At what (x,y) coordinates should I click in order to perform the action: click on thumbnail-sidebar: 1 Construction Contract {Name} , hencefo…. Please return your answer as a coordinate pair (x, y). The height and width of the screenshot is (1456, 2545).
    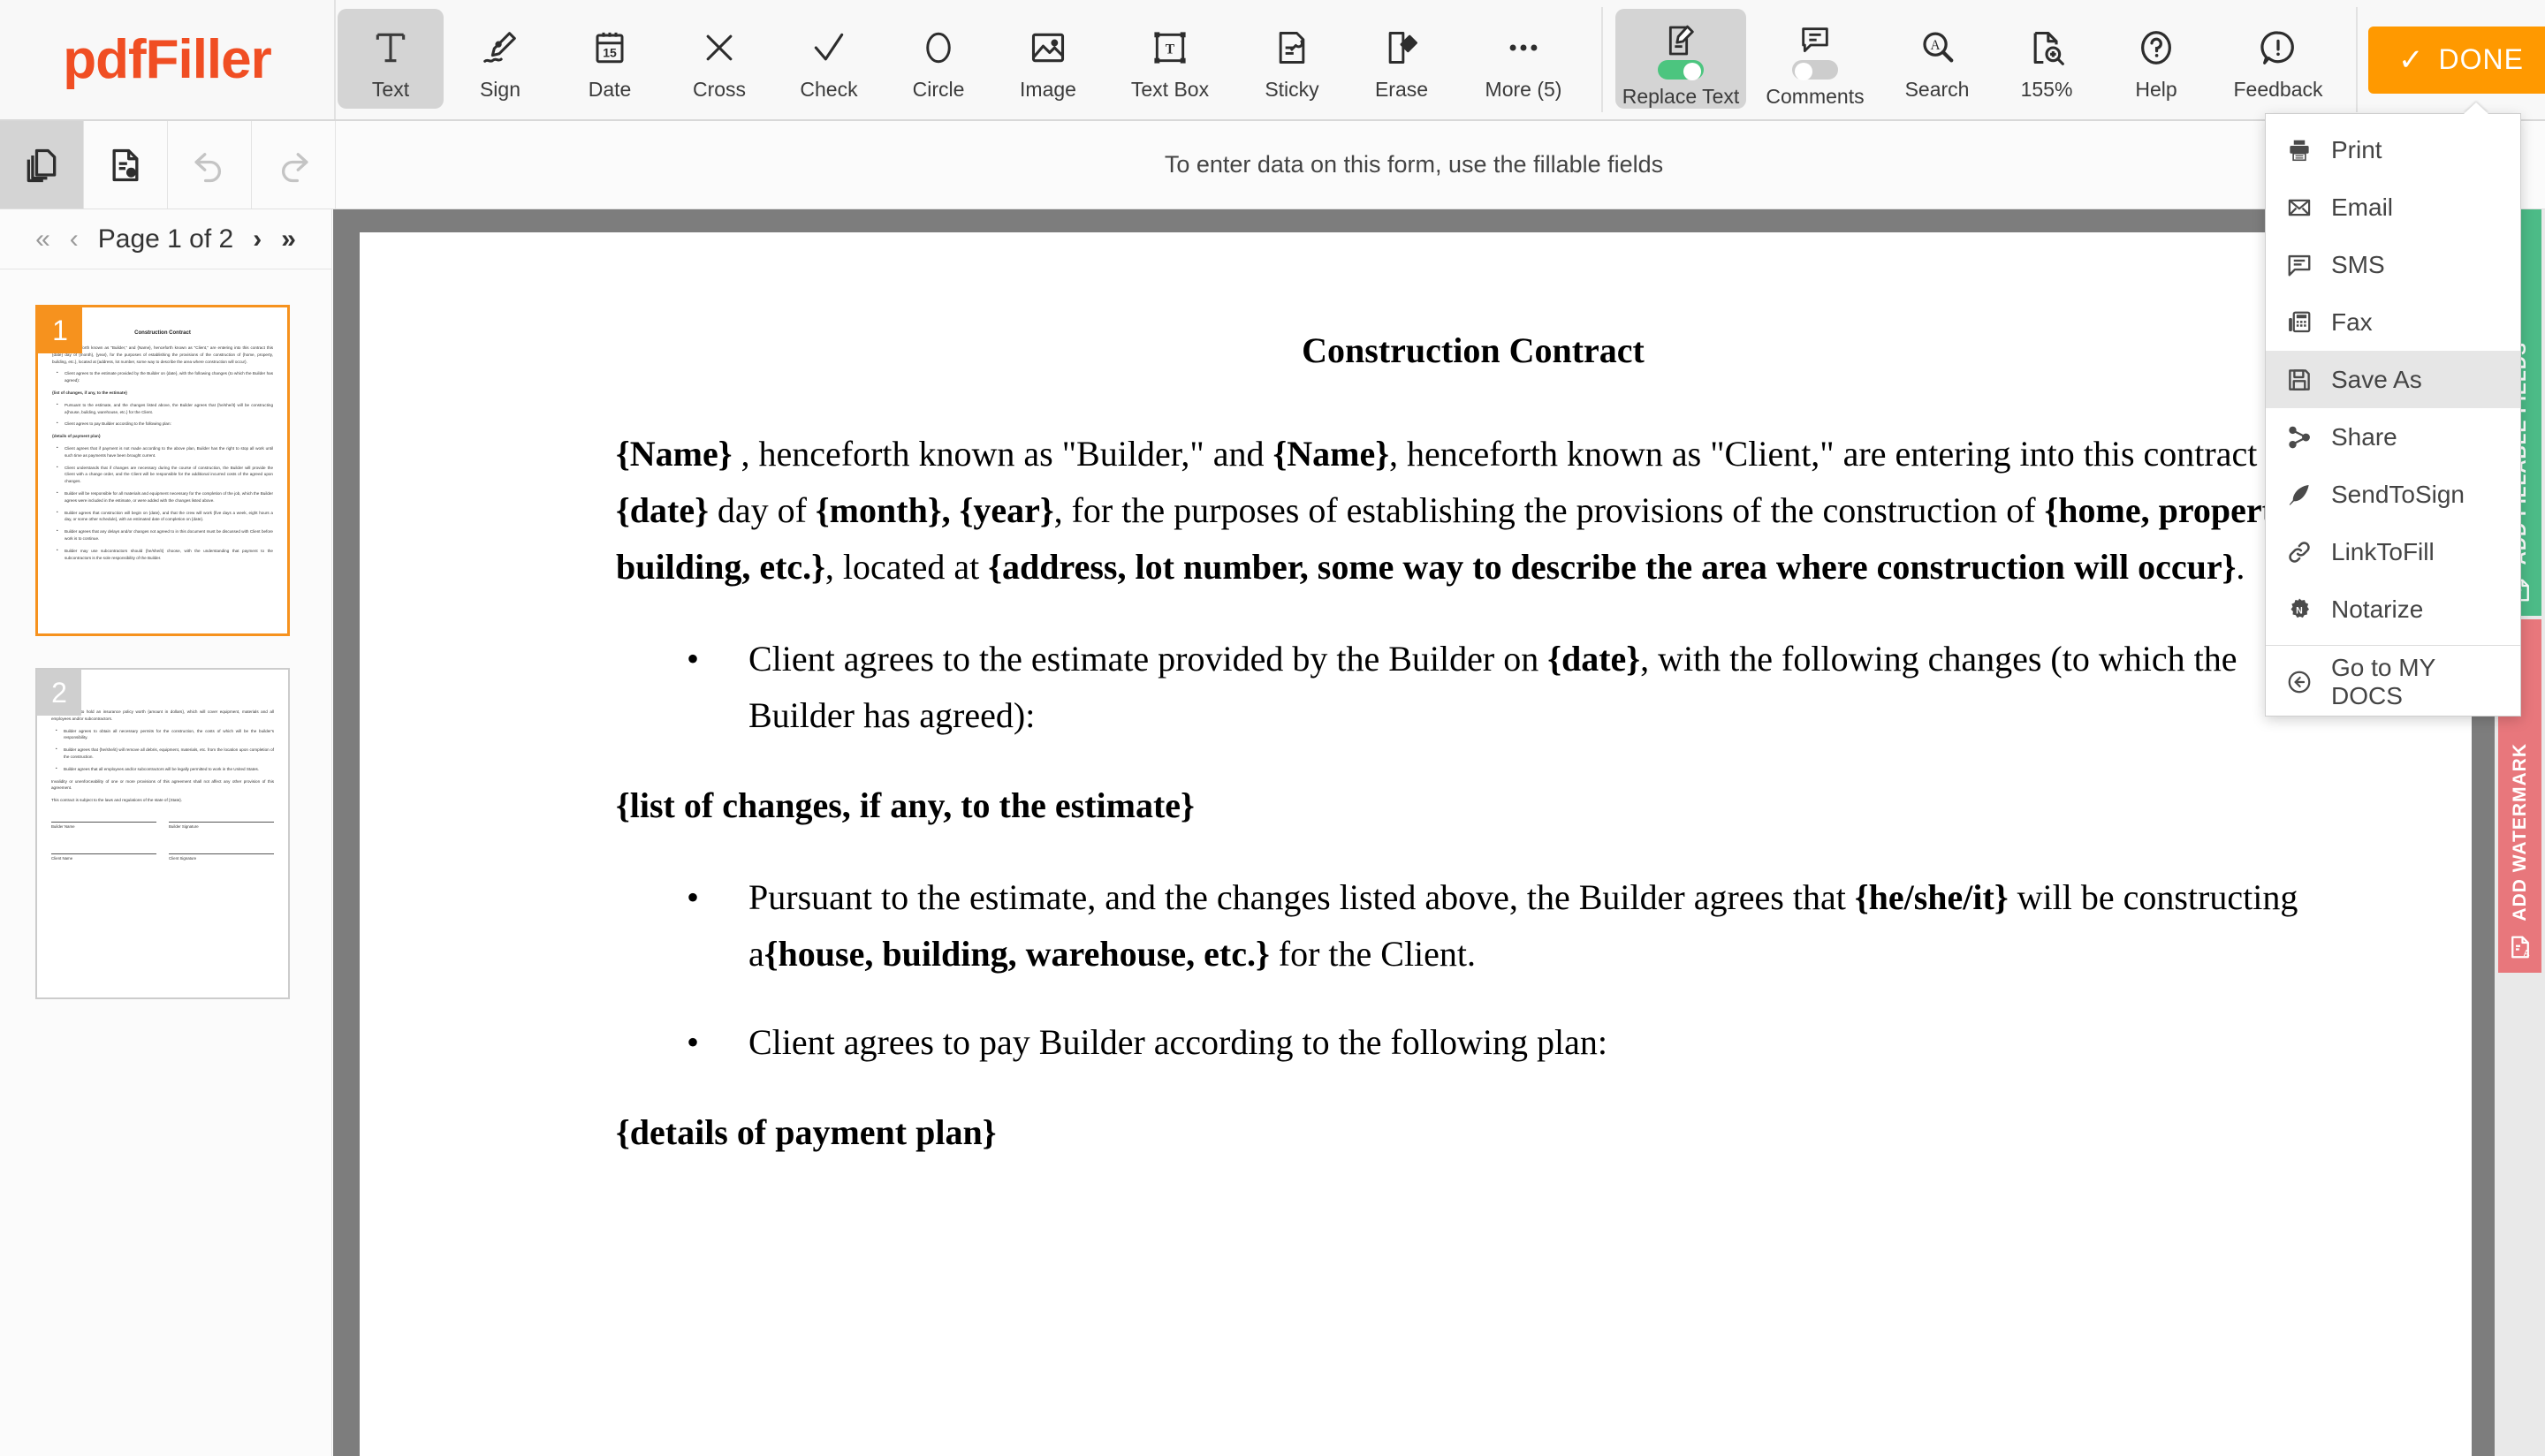
    Looking at the image, I should click on (166, 862).